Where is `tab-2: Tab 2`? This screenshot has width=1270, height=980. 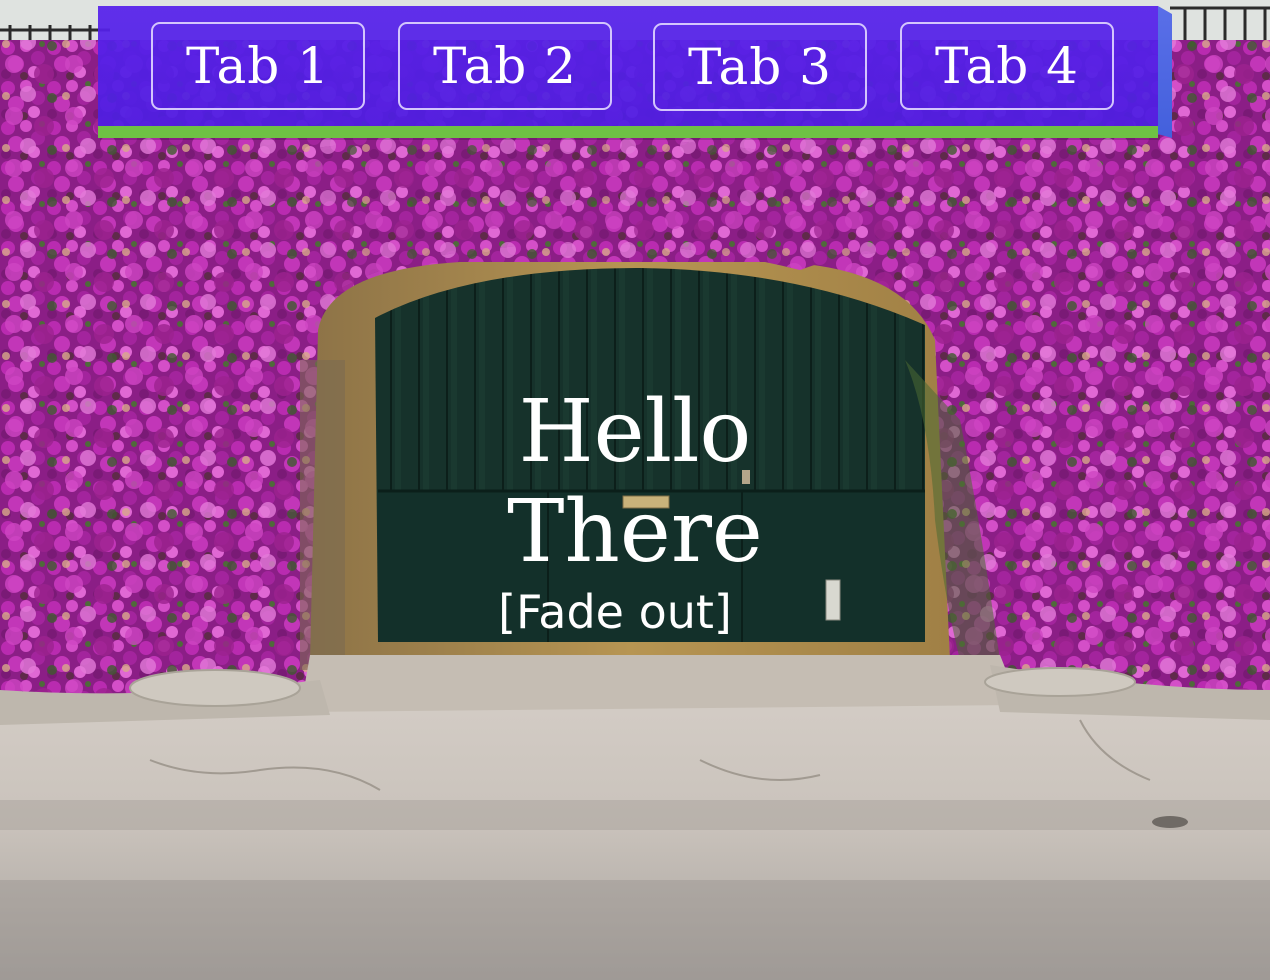 tab-2: Tab 2 is located at coordinates (505, 66).